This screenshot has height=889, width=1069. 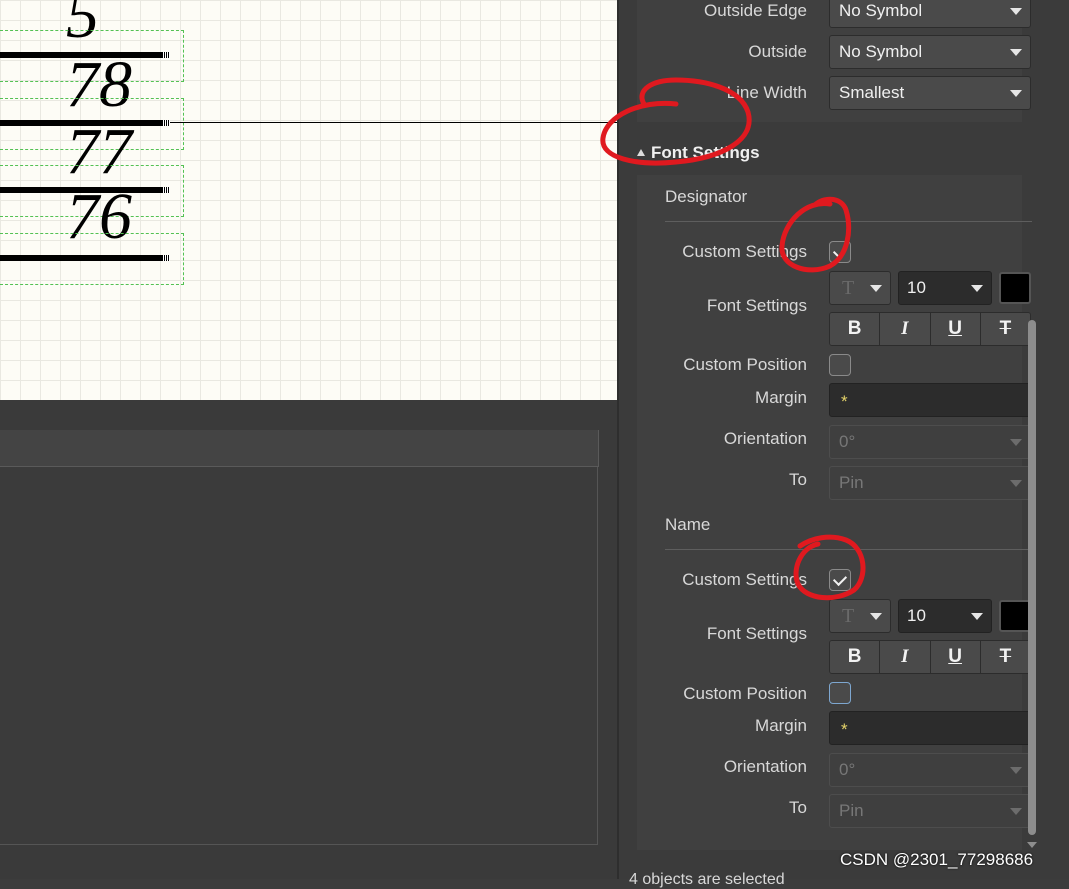 I want to click on designator-font-picker: T, so click(x=860, y=288).